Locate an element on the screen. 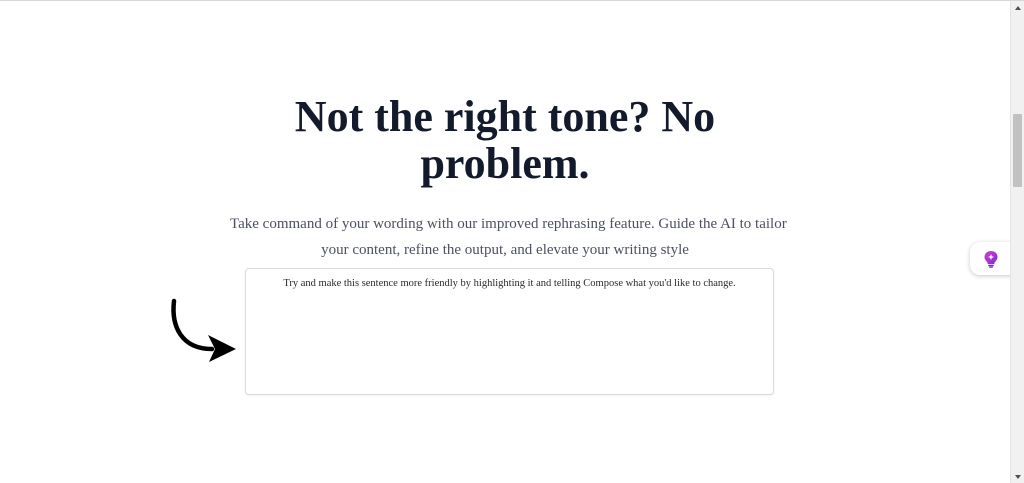 The width and height of the screenshot is (1024, 483). scroll-up-arrow-icon is located at coordinates (1017, 8).